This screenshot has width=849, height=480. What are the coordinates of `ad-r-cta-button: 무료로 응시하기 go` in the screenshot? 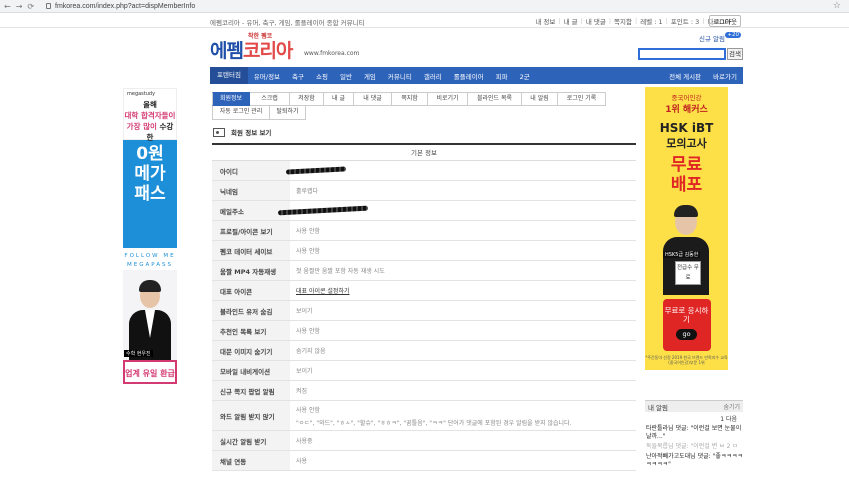 It's located at (686, 325).